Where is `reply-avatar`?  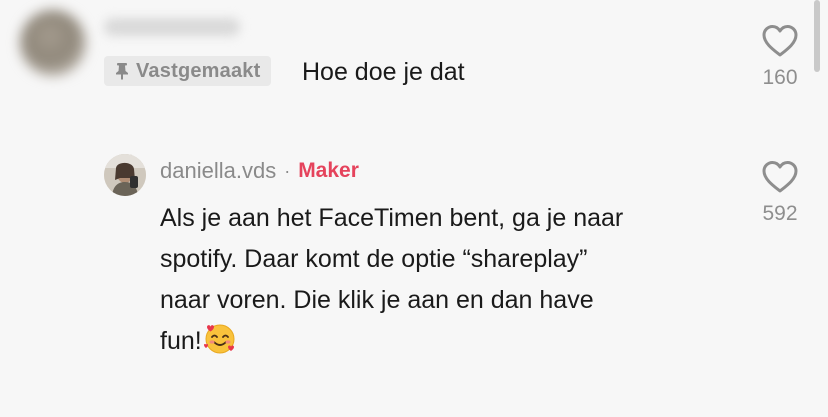 reply-avatar is located at coordinates (125, 175).